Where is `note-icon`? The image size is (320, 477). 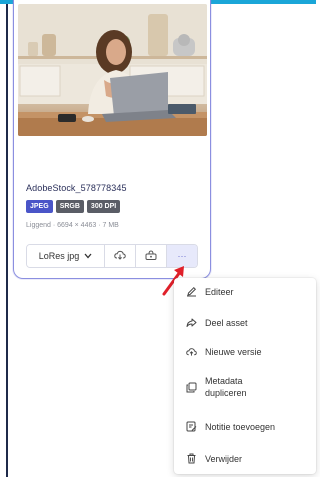
note-icon is located at coordinates (191, 426).